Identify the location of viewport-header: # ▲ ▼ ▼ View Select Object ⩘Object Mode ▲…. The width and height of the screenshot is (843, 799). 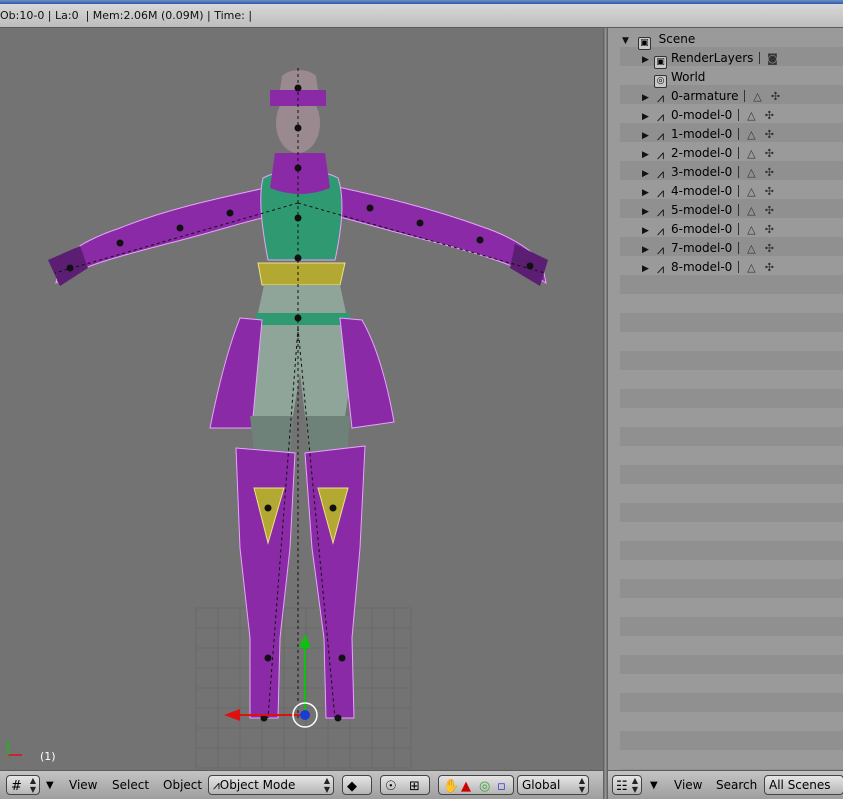
(301, 784).